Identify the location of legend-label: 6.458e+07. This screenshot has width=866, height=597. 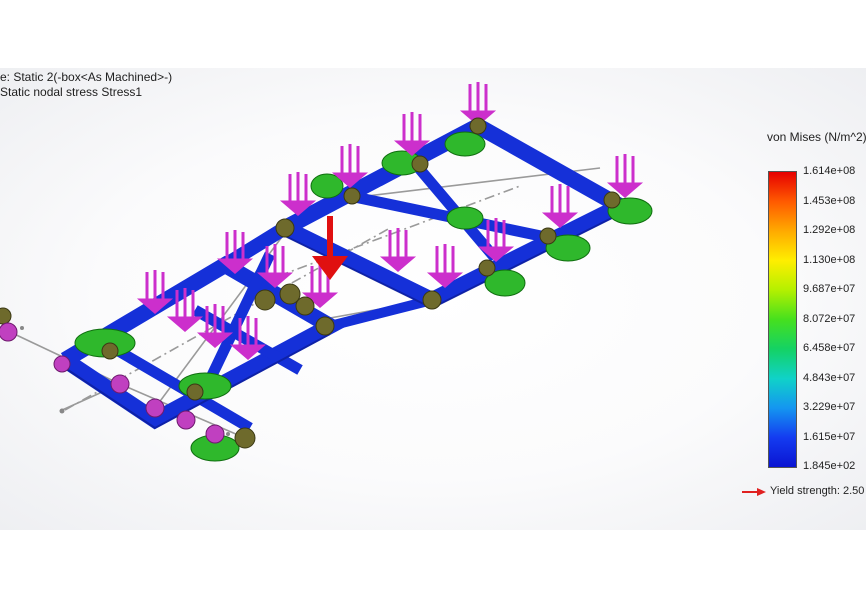
(829, 348).